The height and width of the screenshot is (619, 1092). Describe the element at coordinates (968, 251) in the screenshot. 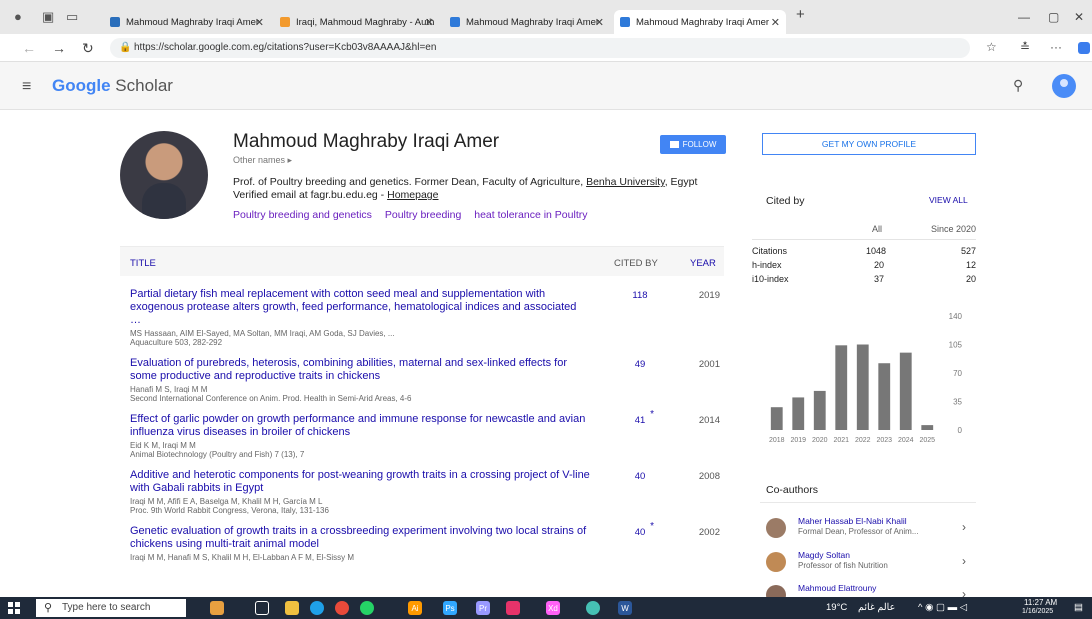

I see `stats-since: 527` at that location.